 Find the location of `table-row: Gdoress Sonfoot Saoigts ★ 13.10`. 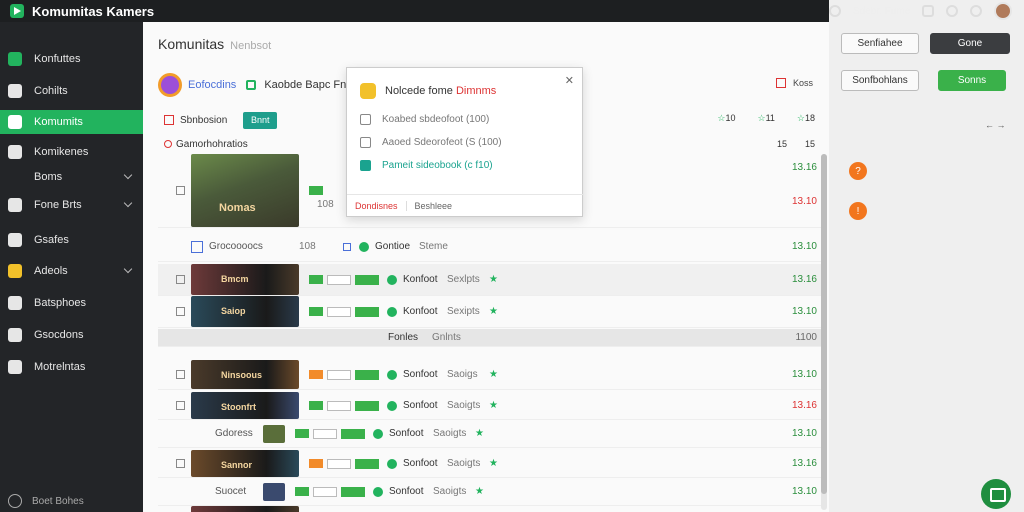

table-row: Gdoress Sonfoot Saoigts ★ 13.10 is located at coordinates (490, 434).